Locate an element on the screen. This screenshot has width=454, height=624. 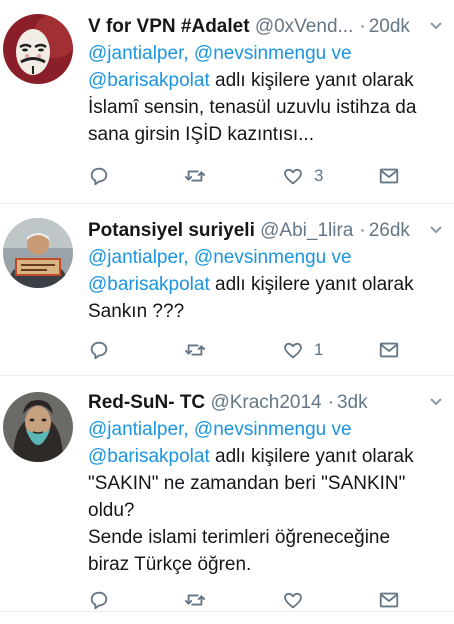
like-button: 1 is located at coordinates (302, 350).